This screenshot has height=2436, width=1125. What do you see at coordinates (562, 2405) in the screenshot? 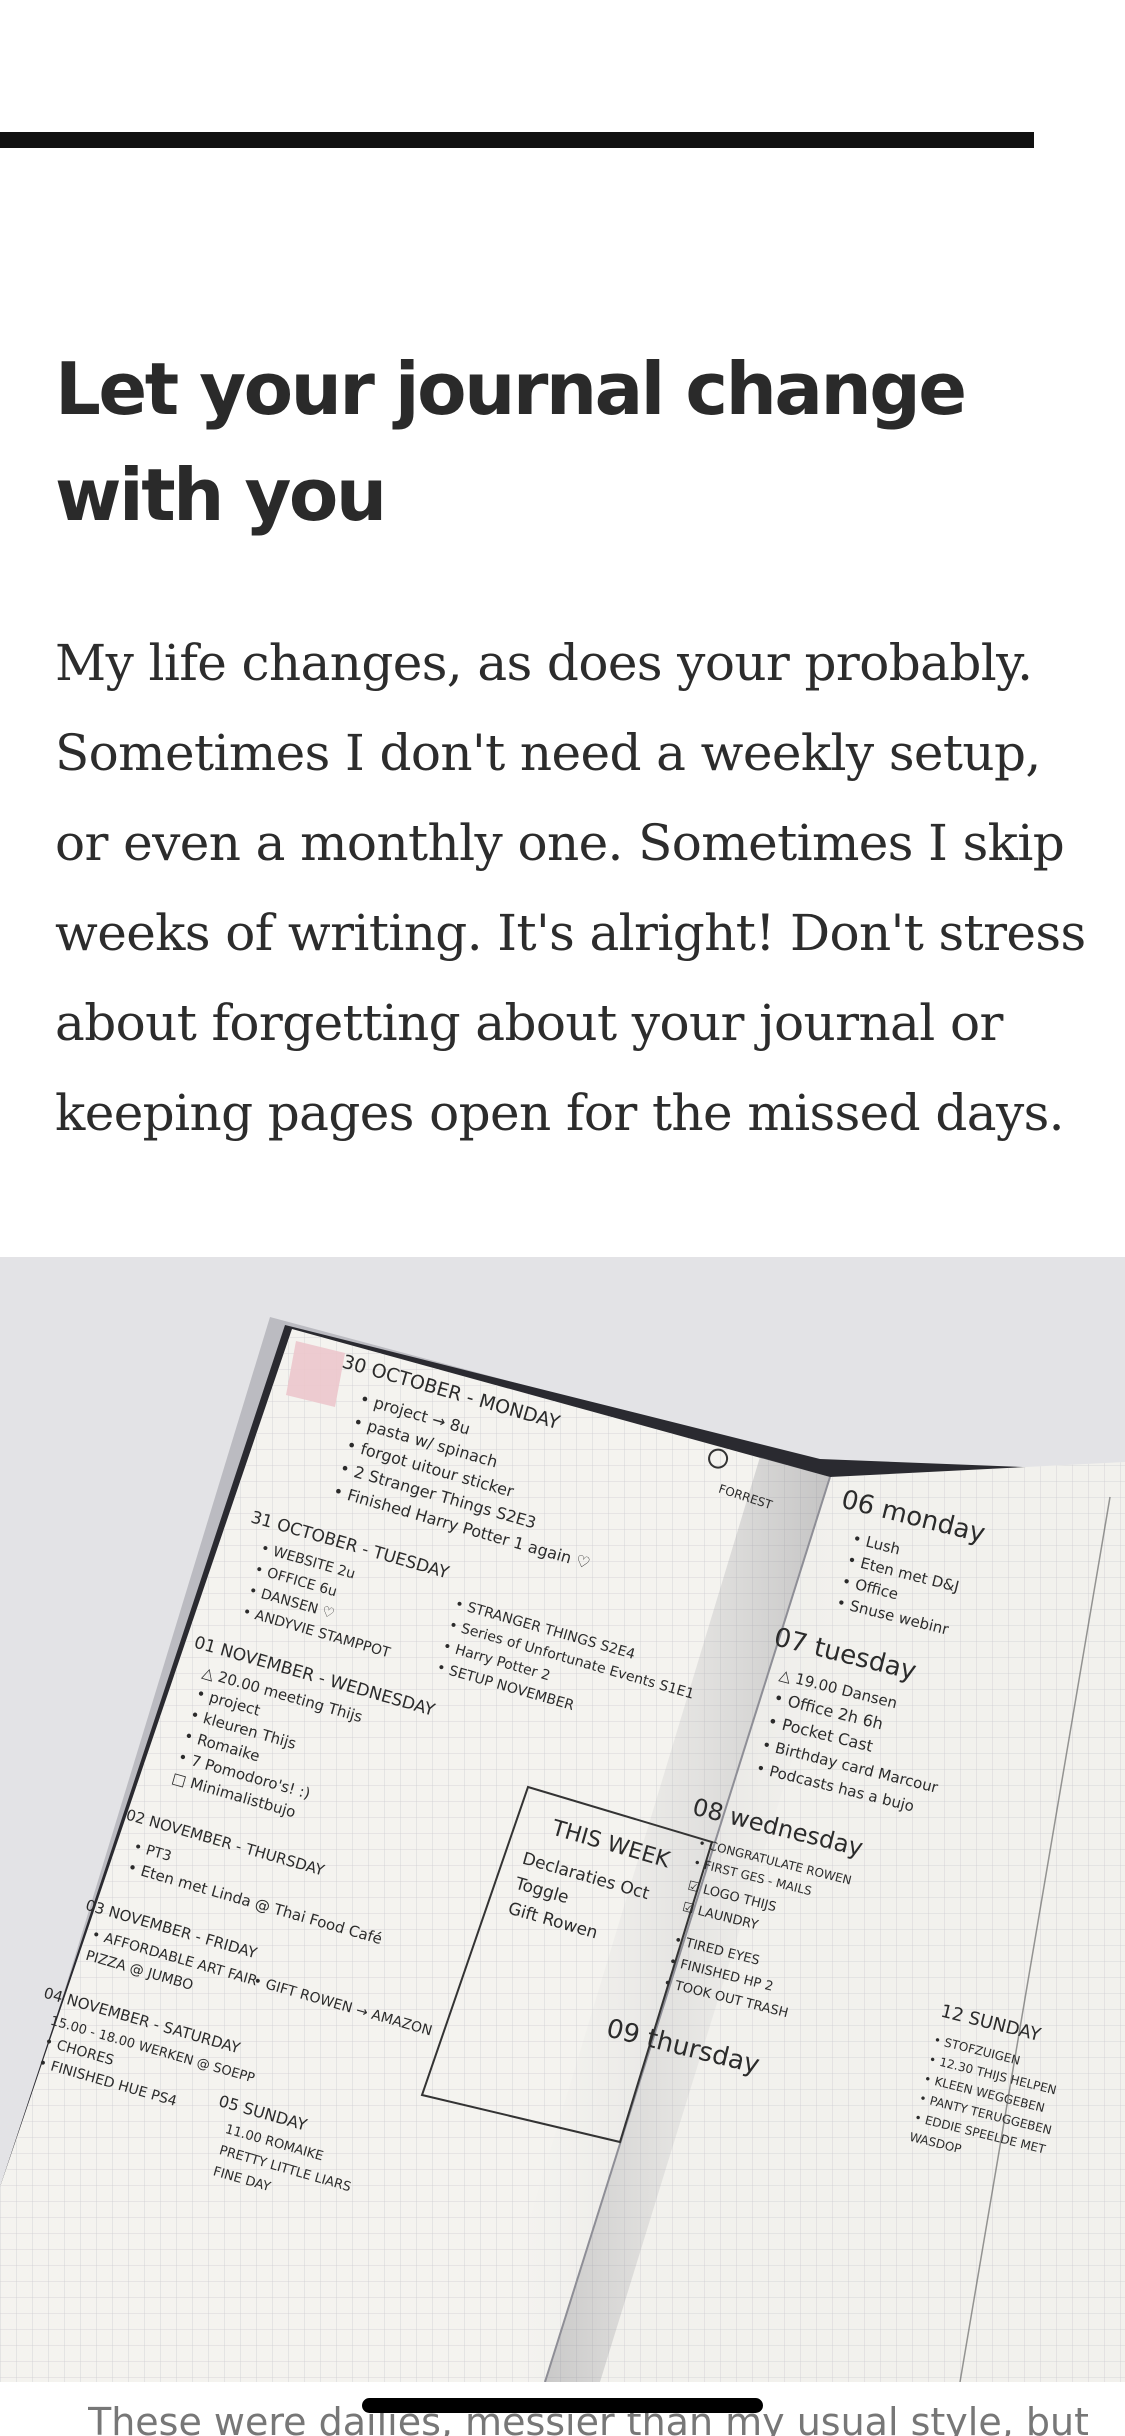
I see `home-indicator` at bounding box center [562, 2405].